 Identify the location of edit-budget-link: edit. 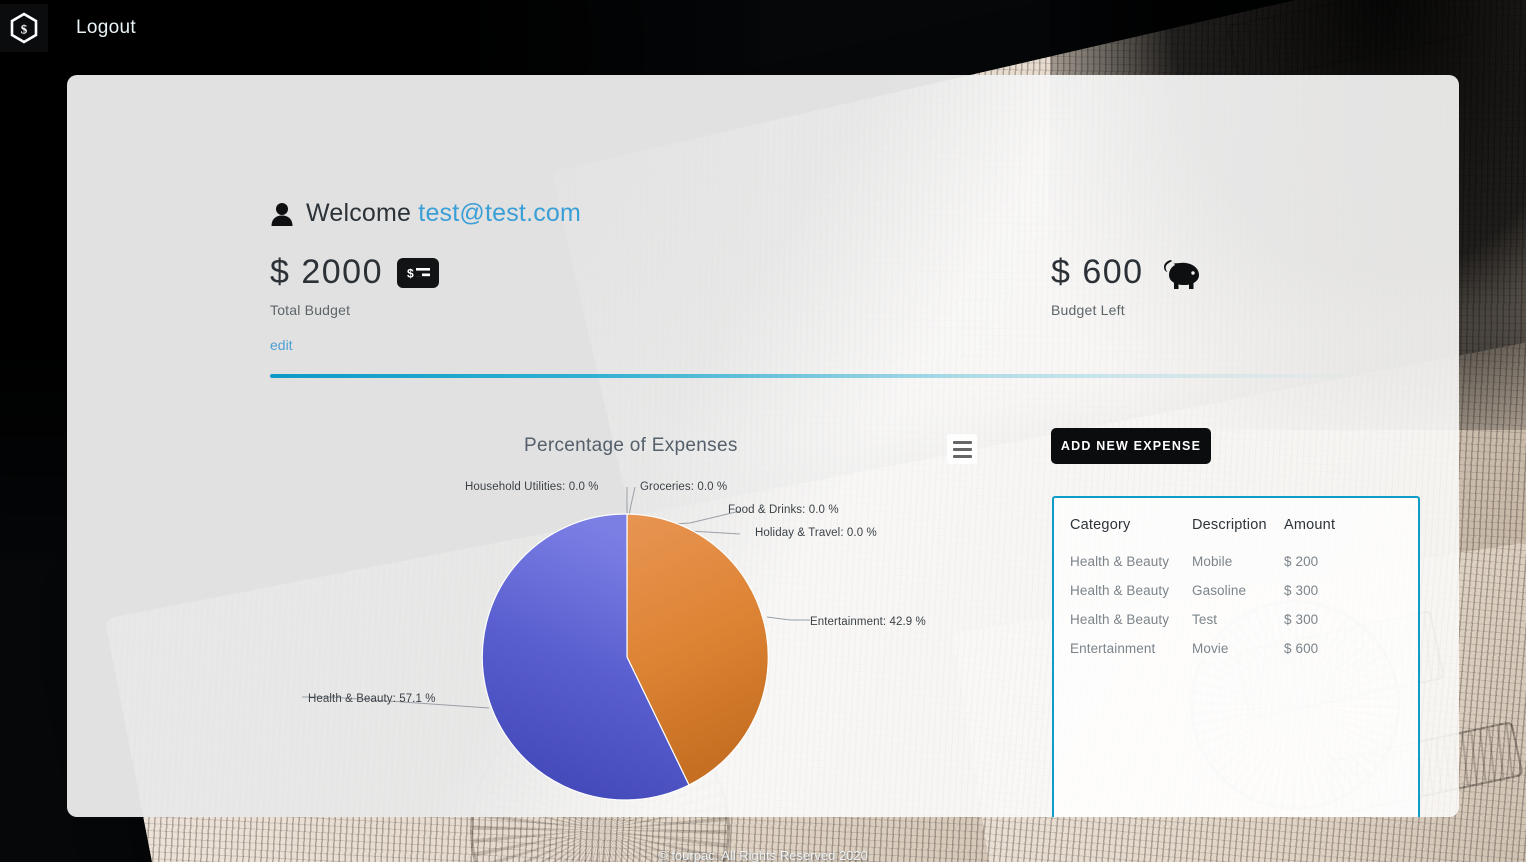
(281, 345).